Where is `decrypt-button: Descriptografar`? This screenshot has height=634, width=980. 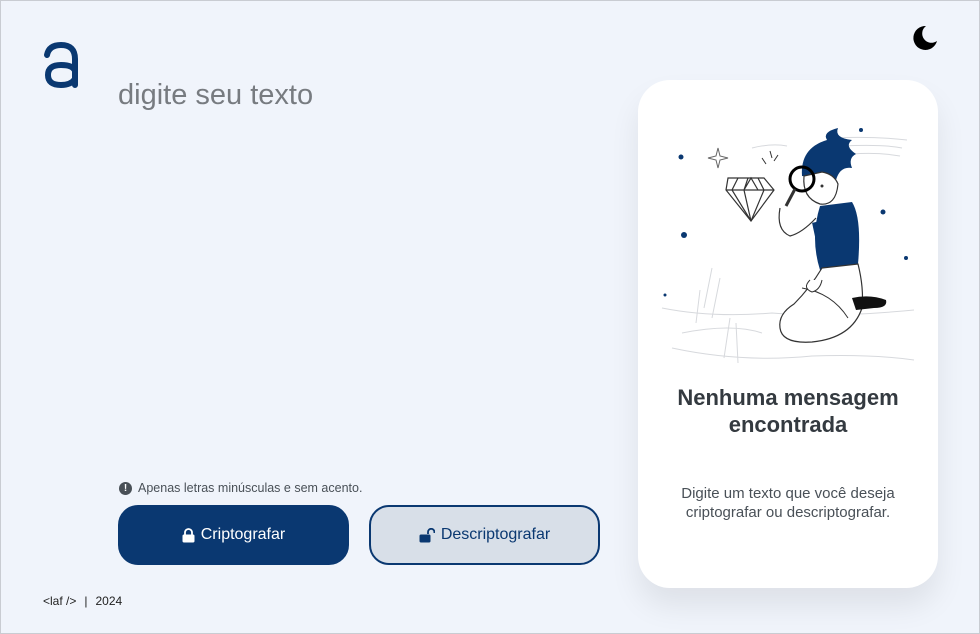 decrypt-button: Descriptografar is located at coordinates (484, 535).